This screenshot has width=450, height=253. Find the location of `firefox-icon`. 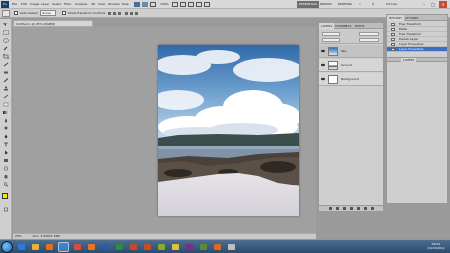

firefox-icon is located at coordinates (91, 247).